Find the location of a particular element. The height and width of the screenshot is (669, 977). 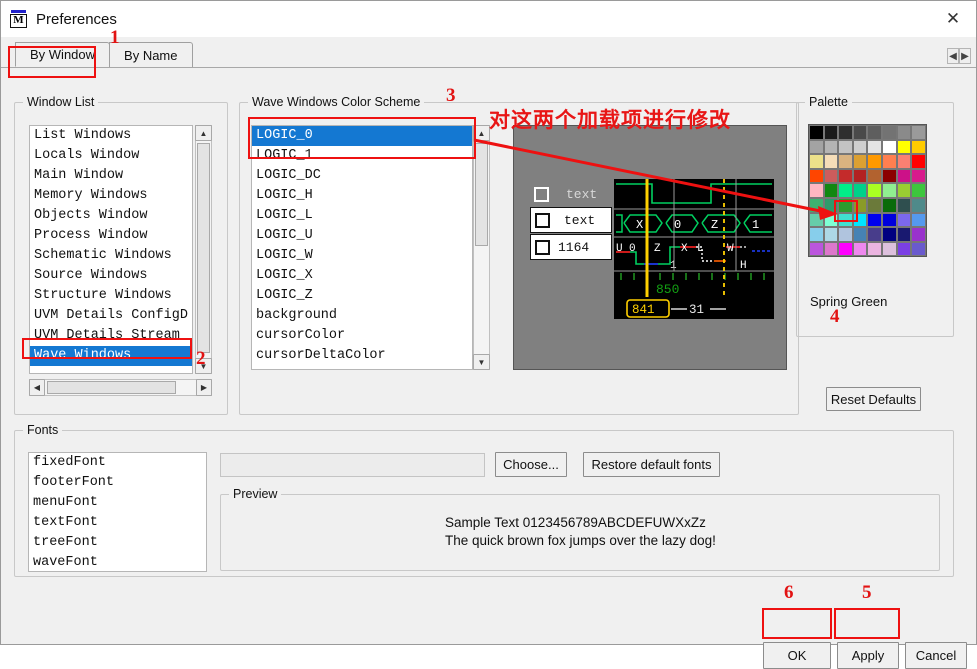

color-scheme-item-8: LOGIC_Z is located at coordinates (362, 296).